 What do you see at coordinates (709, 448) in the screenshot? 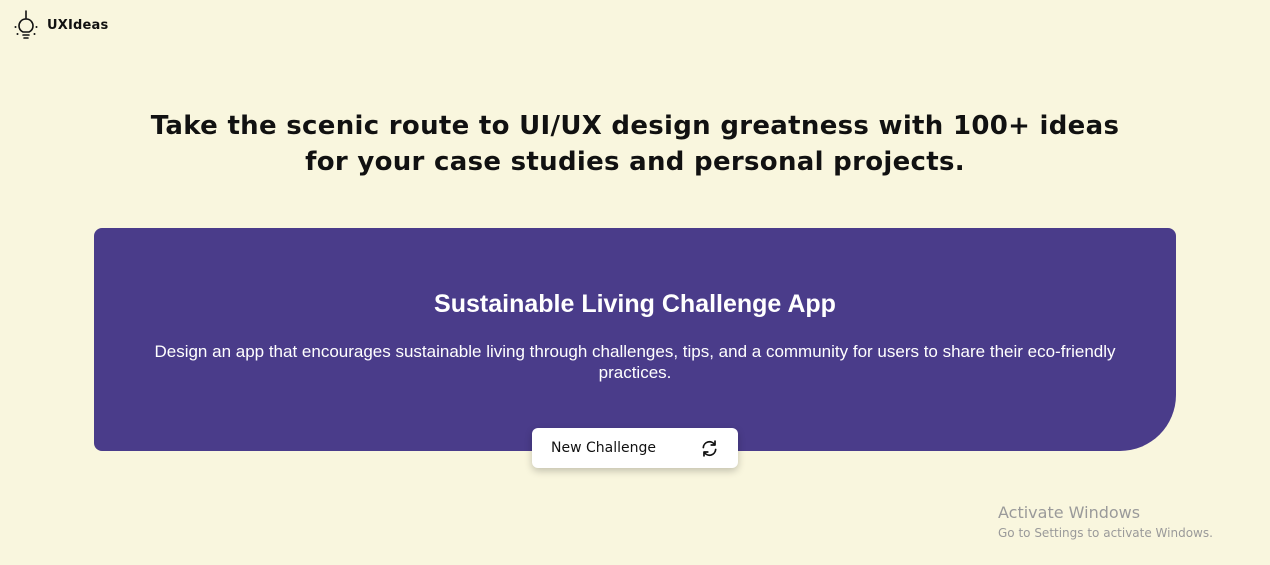
I see `refresh-icon` at bounding box center [709, 448].